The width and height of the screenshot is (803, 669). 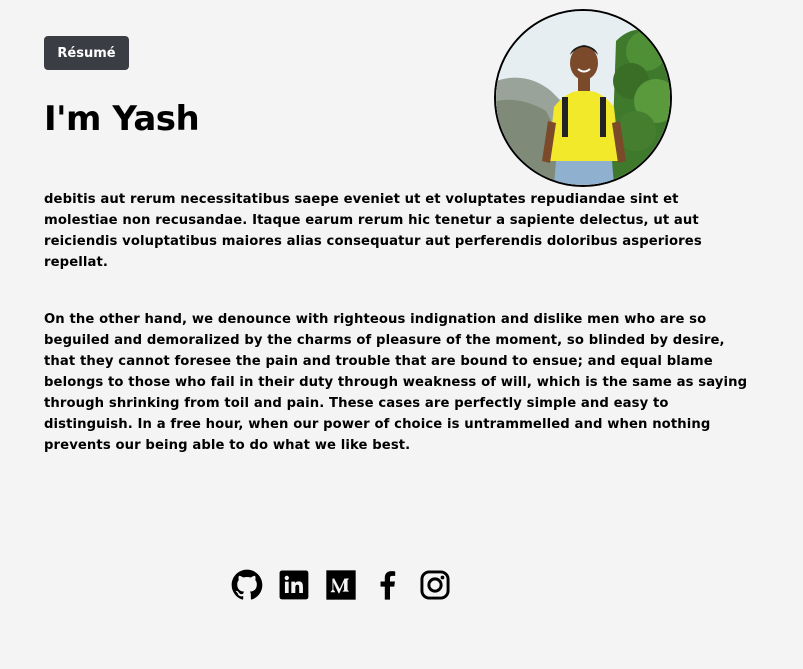 What do you see at coordinates (247, 585) in the screenshot?
I see `github-icon` at bounding box center [247, 585].